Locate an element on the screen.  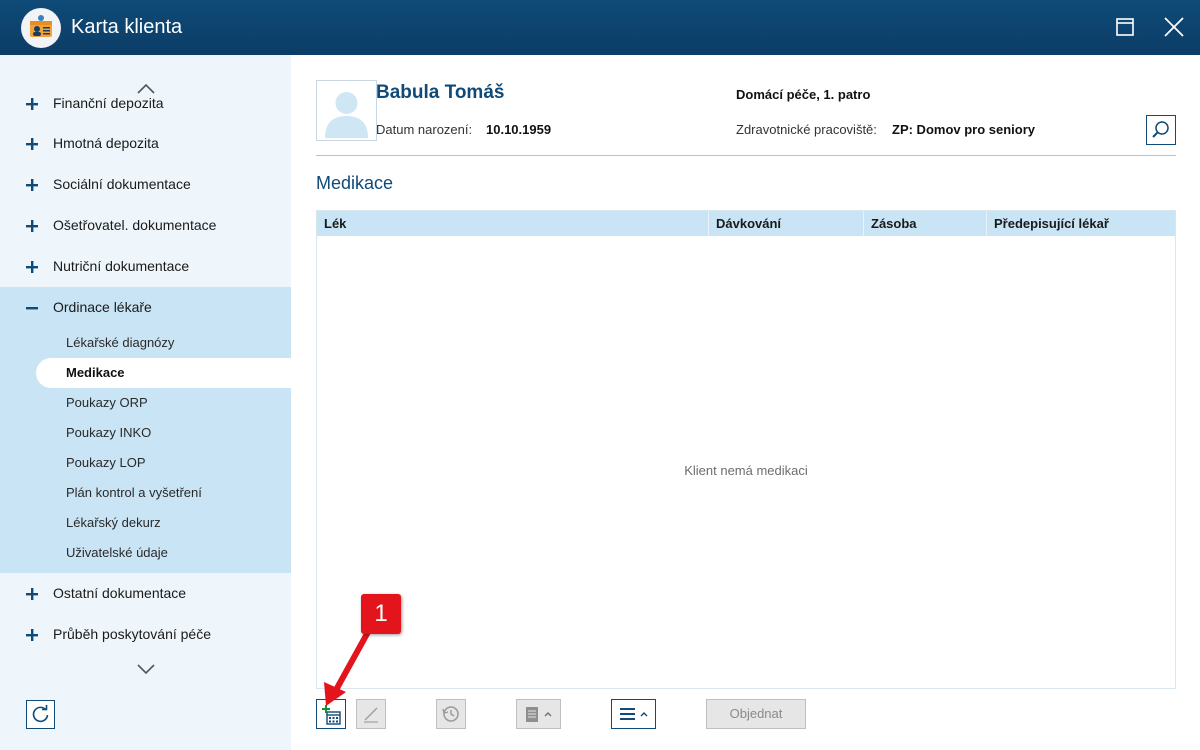
order-button: Objednat is located at coordinates (756, 714).